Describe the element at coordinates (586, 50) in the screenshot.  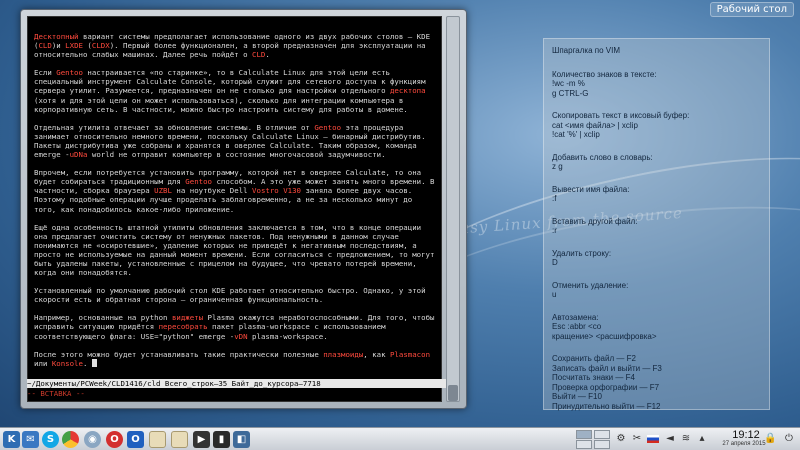
I see `note-title: Шпаргалка по VIM` at that location.